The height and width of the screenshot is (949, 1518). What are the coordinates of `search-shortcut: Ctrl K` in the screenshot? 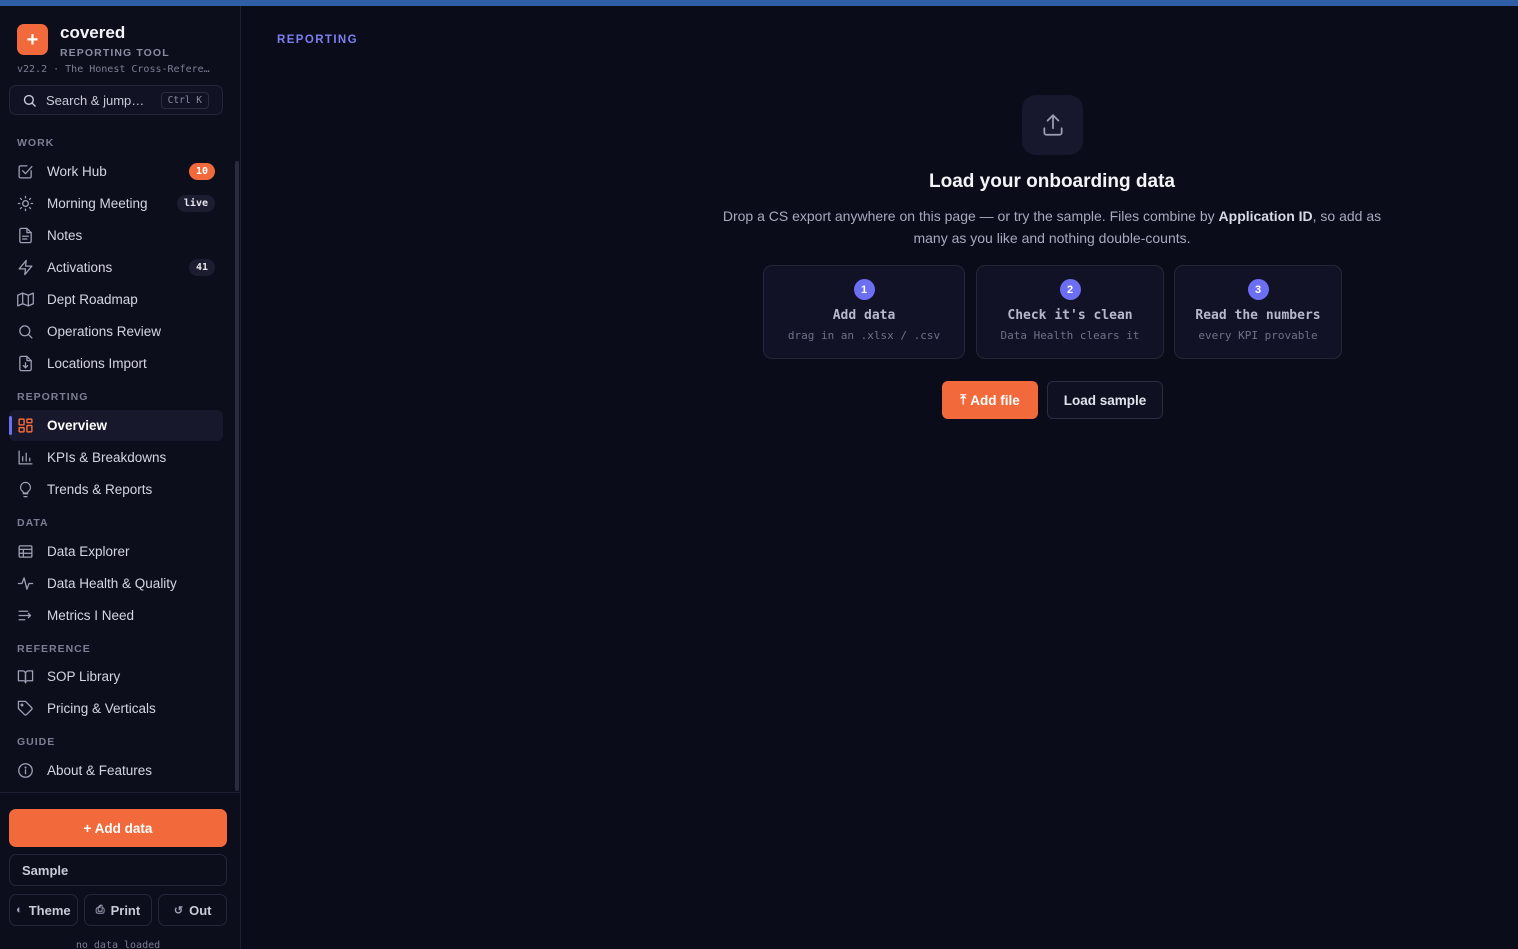 It's located at (184, 100).